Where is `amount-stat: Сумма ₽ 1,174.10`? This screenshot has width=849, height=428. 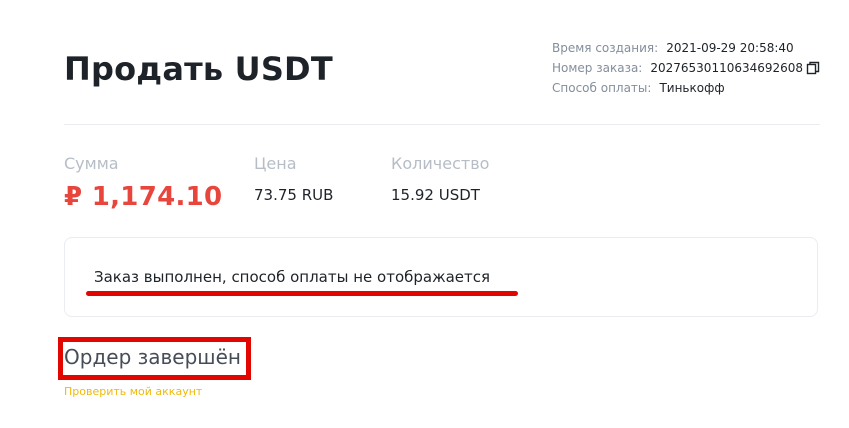 amount-stat: Сумма ₽ 1,174.10 is located at coordinates (143, 182).